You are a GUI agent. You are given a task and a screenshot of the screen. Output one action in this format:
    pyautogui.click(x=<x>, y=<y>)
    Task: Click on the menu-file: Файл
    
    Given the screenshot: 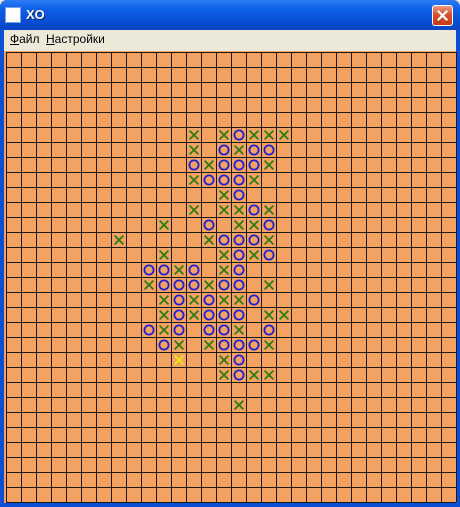 What is the action you would take?
    pyautogui.click(x=25, y=39)
    